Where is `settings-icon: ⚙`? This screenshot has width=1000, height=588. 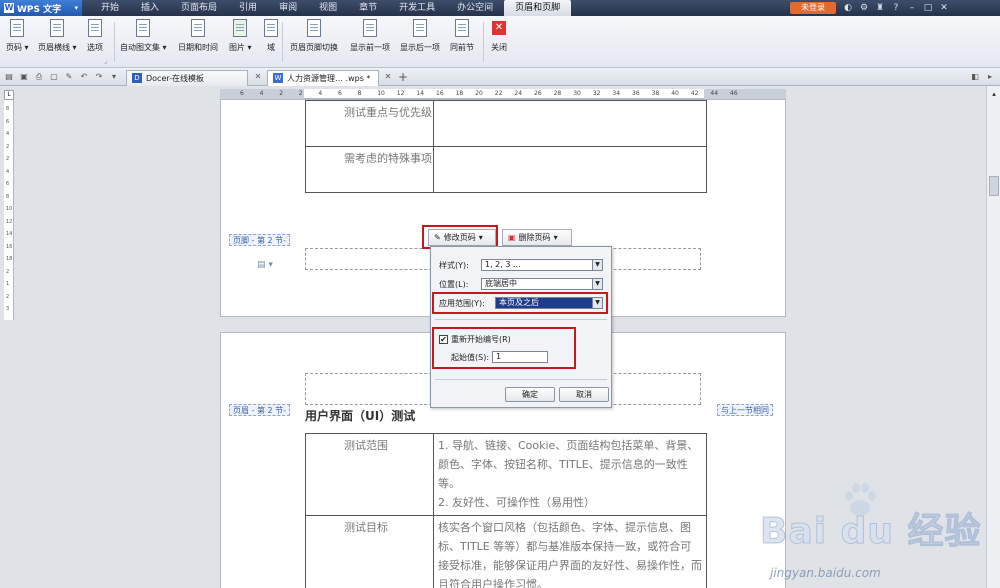
settings-icon: ⚙ is located at coordinates (864, 8).